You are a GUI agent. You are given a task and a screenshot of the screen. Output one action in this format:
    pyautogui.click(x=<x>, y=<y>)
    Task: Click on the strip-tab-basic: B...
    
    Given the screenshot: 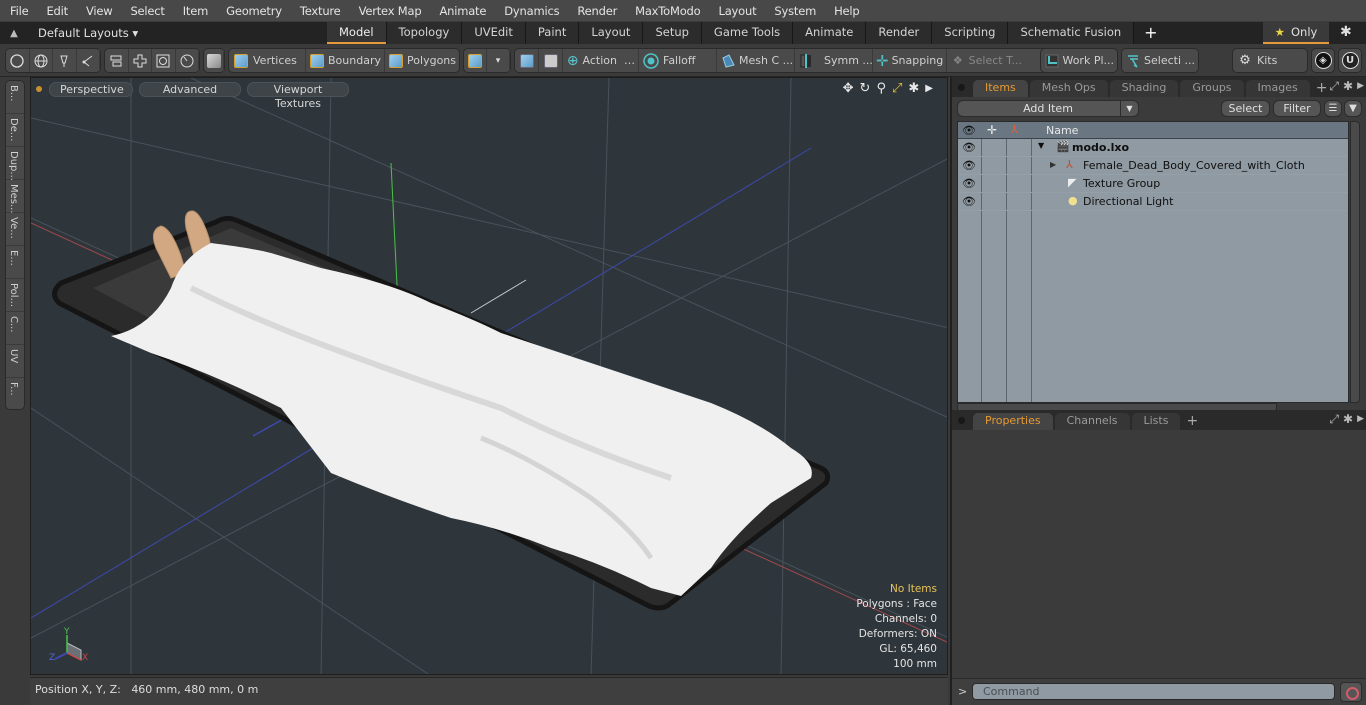 What is the action you would take?
    pyautogui.click(x=15, y=97)
    